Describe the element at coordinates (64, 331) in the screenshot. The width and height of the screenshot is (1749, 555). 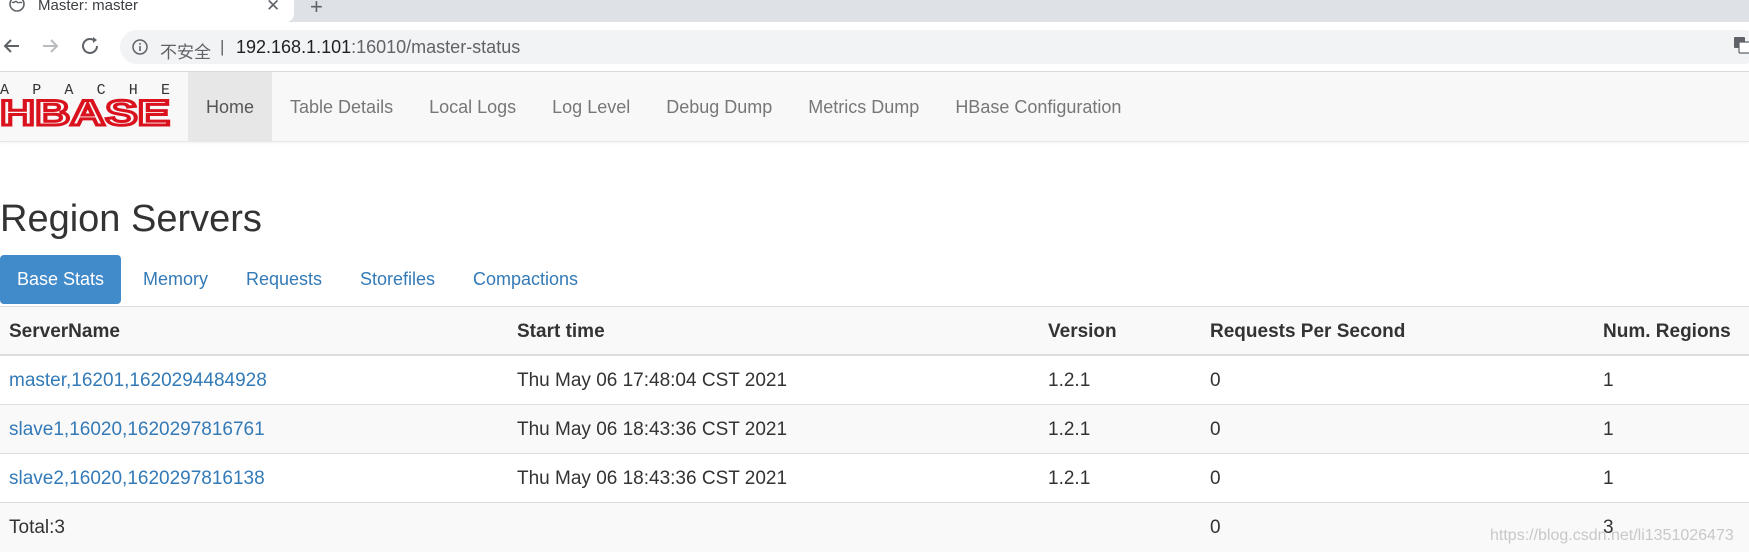
I see `column-header: ServerName` at that location.